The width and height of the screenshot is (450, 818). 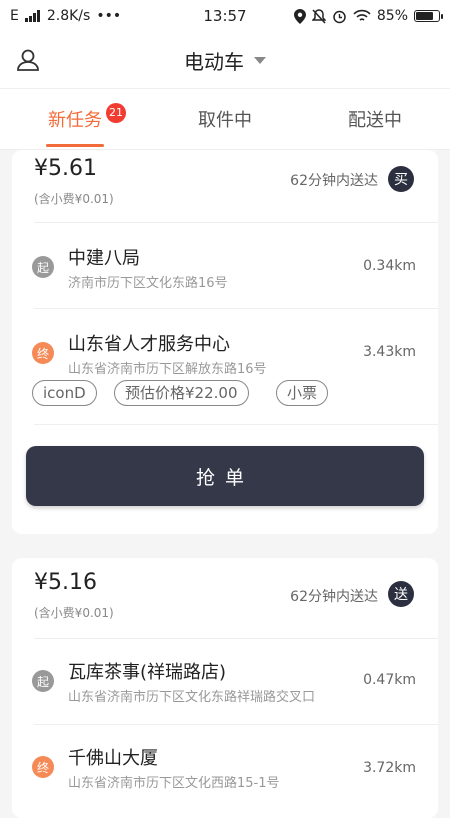 What do you see at coordinates (113, 758) in the screenshot?
I see `dropoff-name: 千佛山大厦` at bounding box center [113, 758].